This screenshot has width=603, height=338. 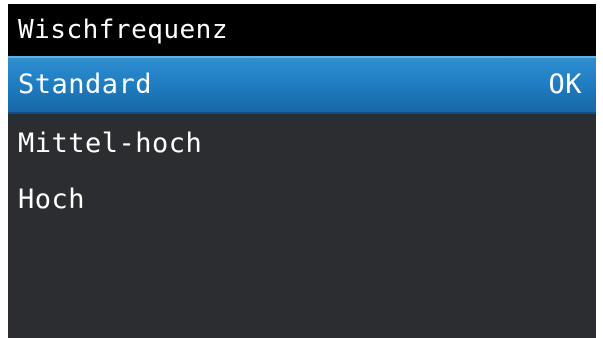 What do you see at coordinates (110, 143) in the screenshot?
I see `menu-item-label: Mittel-hoch` at bounding box center [110, 143].